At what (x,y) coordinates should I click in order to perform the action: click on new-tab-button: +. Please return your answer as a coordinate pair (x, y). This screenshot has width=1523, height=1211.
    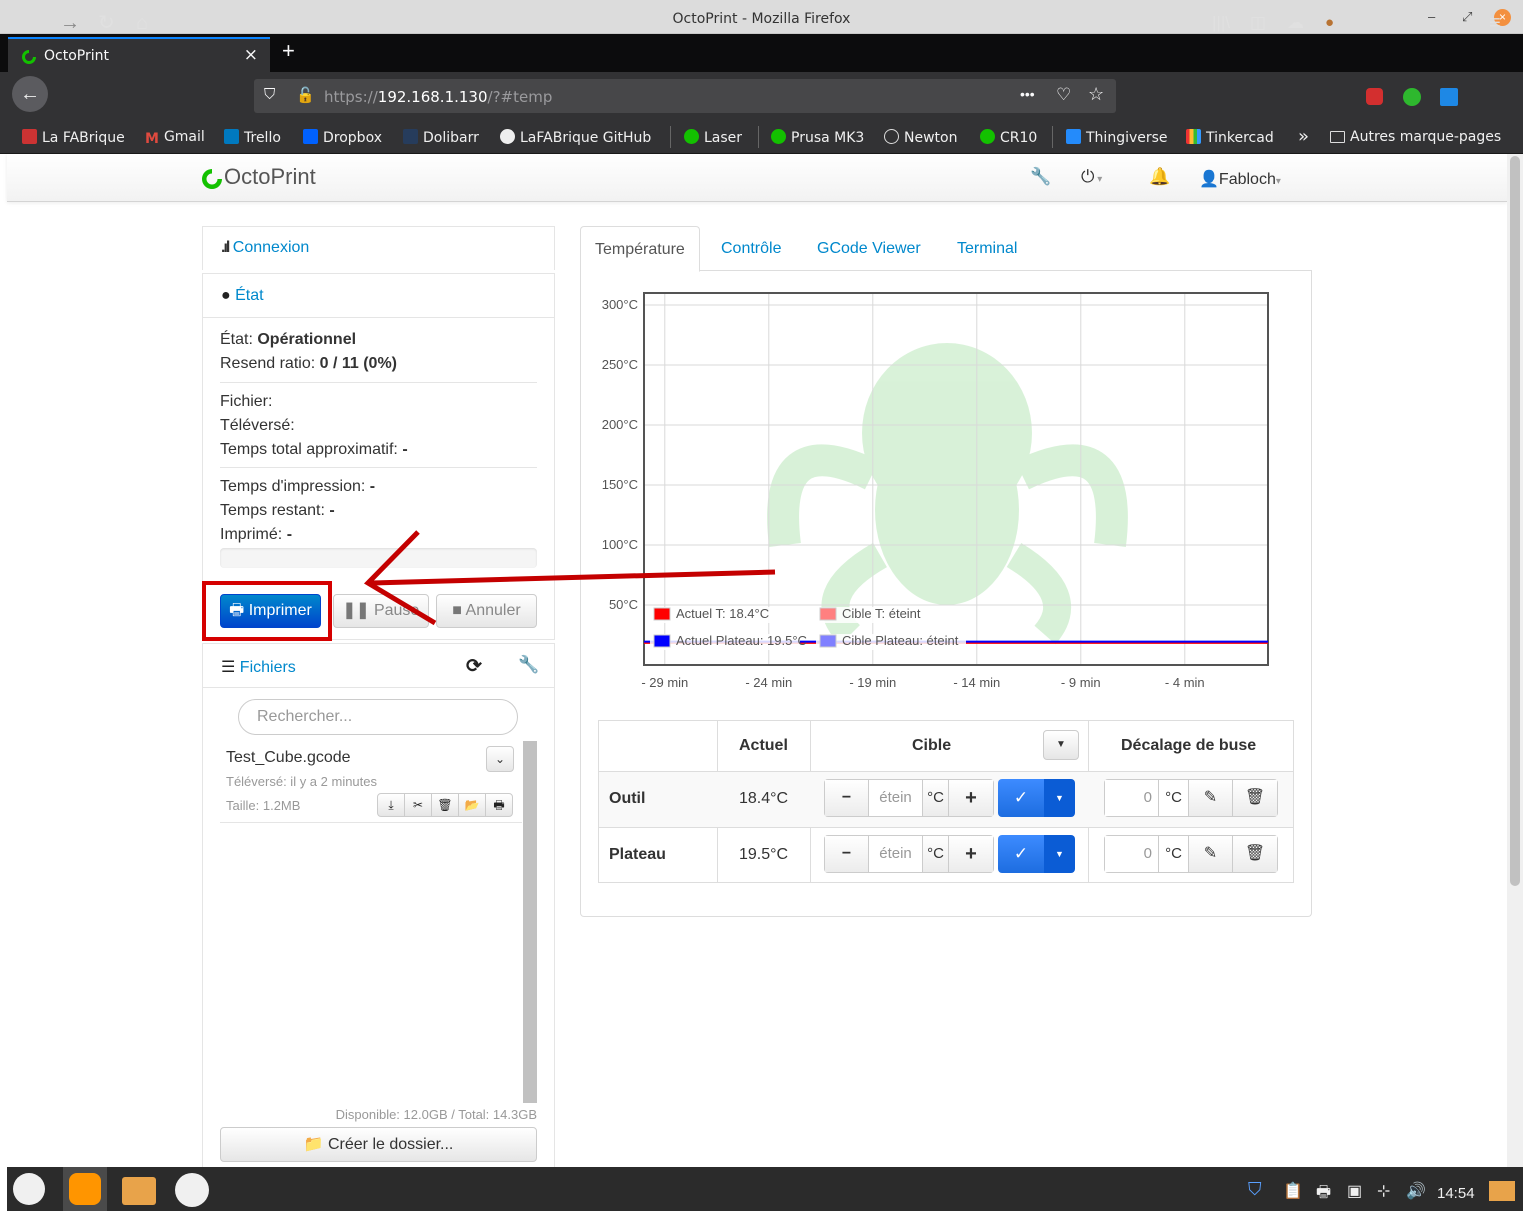
    Looking at the image, I should click on (288, 51).